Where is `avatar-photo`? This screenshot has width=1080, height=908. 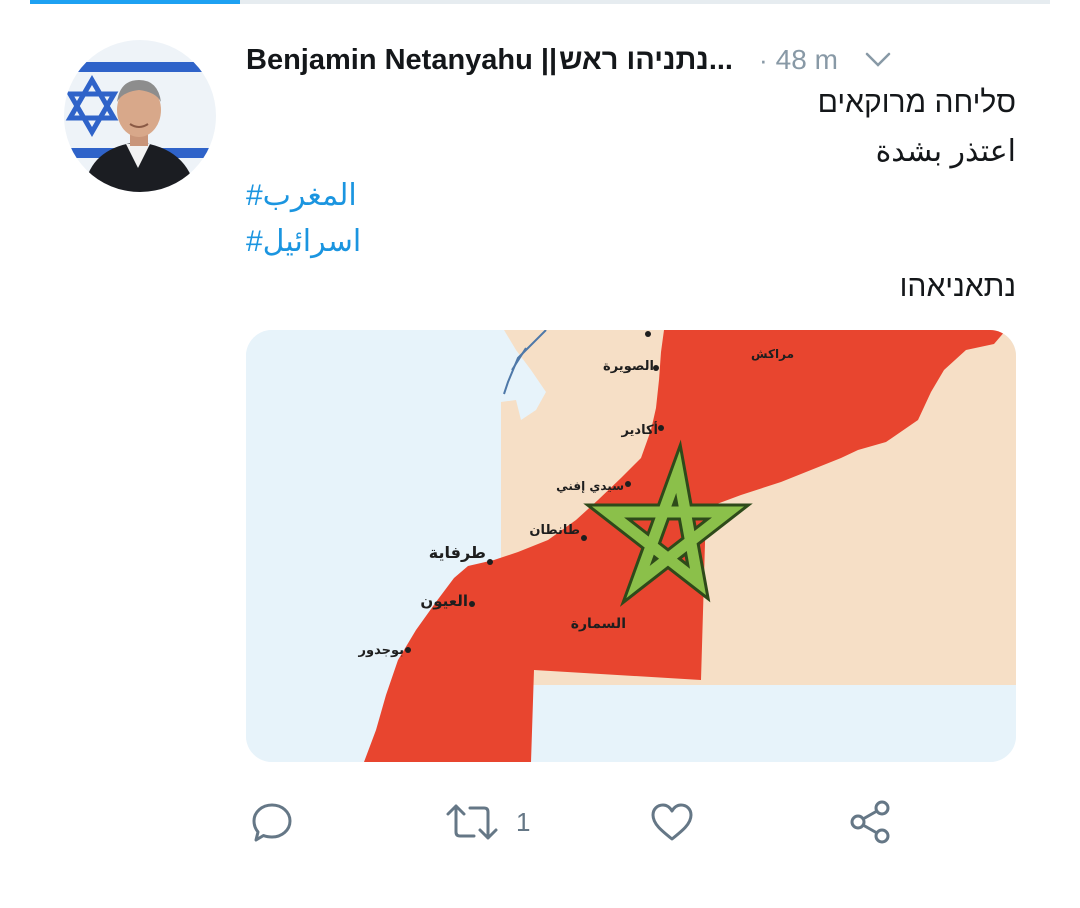
avatar-photo is located at coordinates (140, 116).